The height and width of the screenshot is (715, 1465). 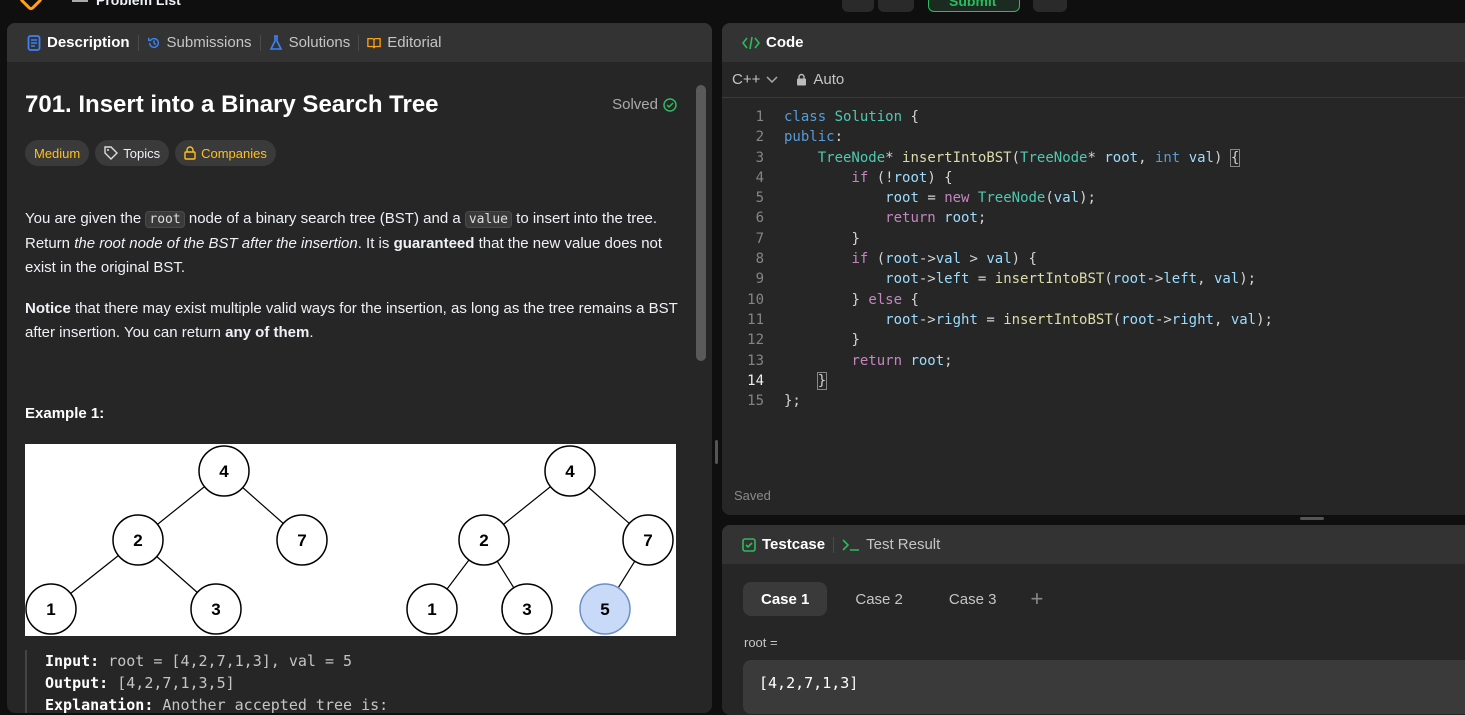 What do you see at coordinates (851, 544) in the screenshot?
I see `terminal-icon` at bounding box center [851, 544].